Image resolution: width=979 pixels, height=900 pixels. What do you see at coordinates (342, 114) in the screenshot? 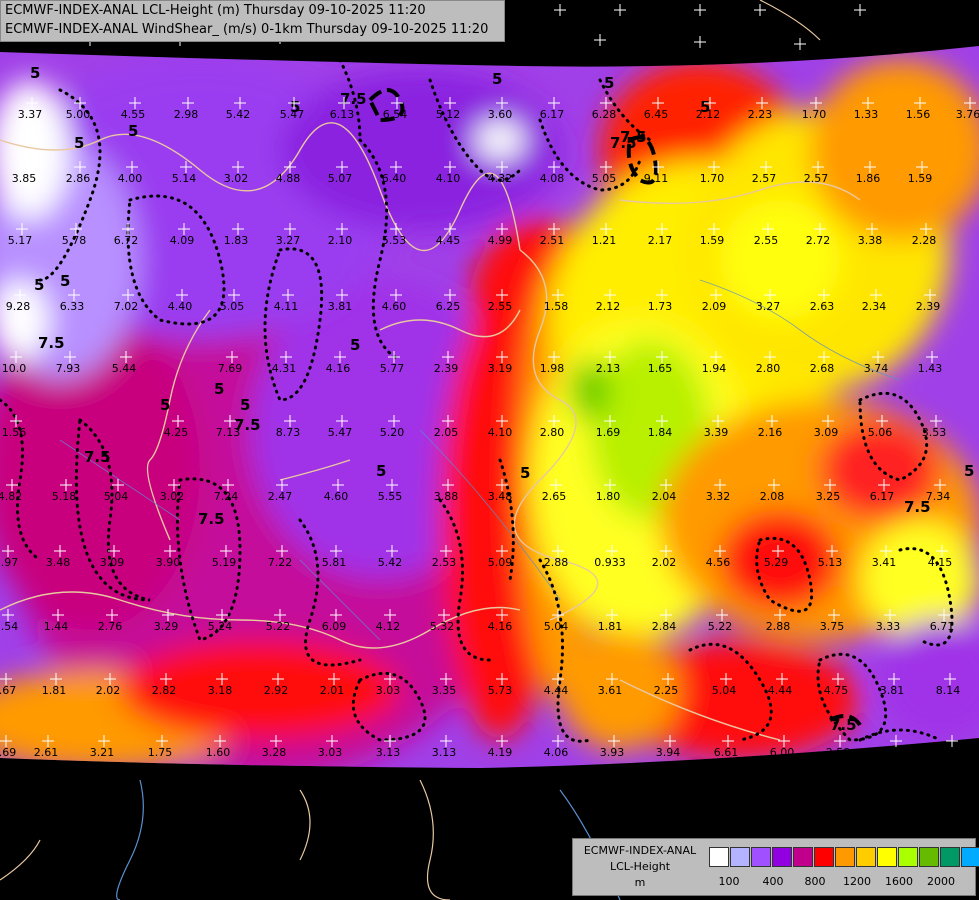
I see `value-label: 6.13` at bounding box center [342, 114].